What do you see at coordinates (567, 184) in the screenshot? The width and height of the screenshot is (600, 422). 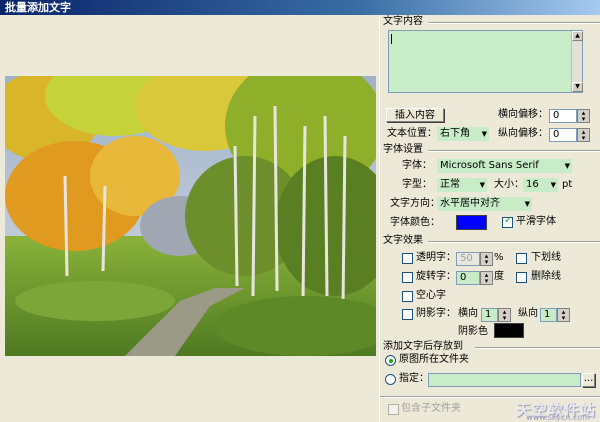 I see `size-unit: pt` at bounding box center [567, 184].